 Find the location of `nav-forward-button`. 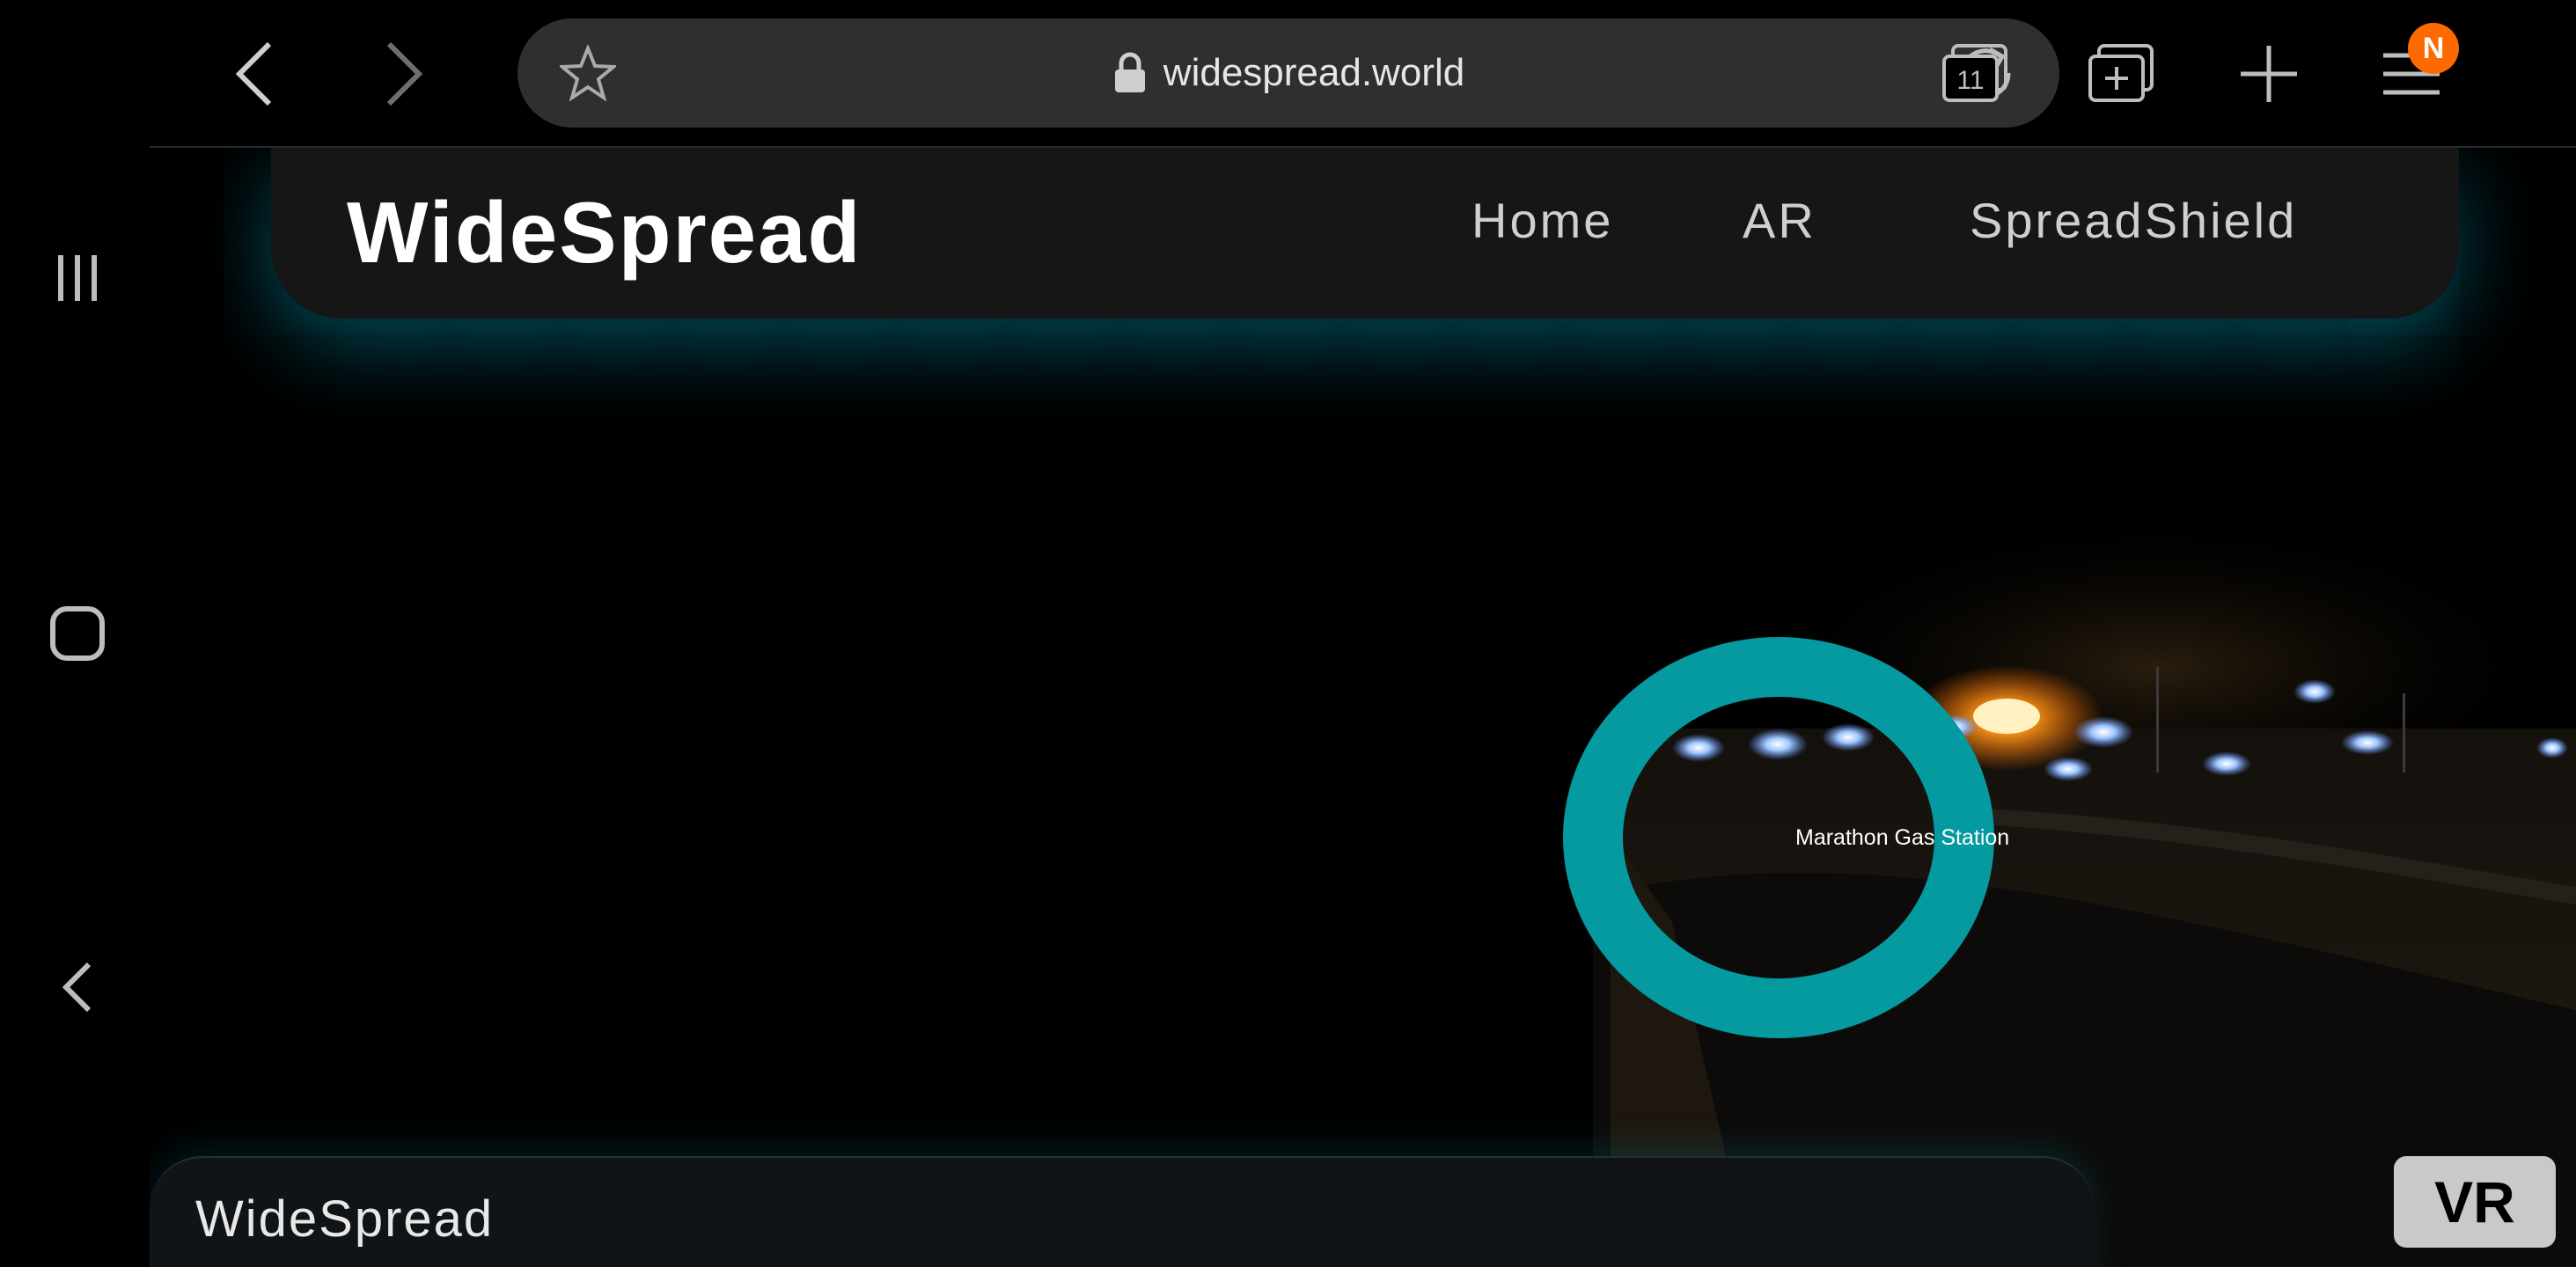

nav-forward-button is located at coordinates (403, 74).